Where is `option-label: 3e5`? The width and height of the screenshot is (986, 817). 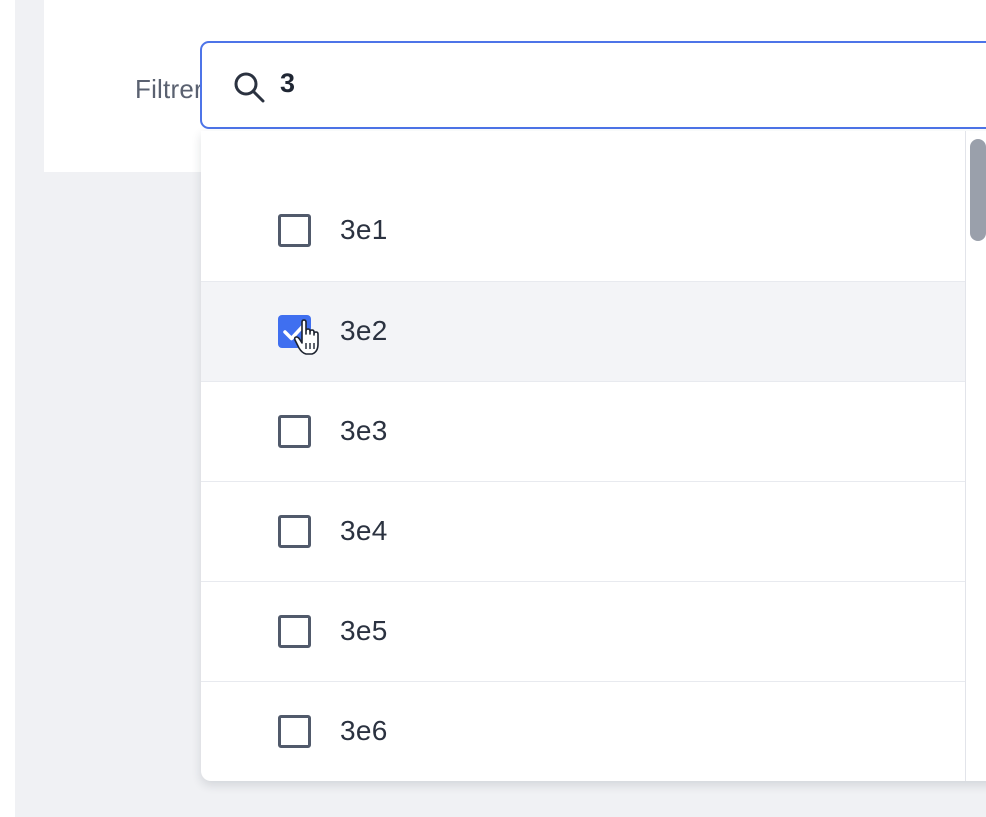
option-label: 3e5 is located at coordinates (364, 630).